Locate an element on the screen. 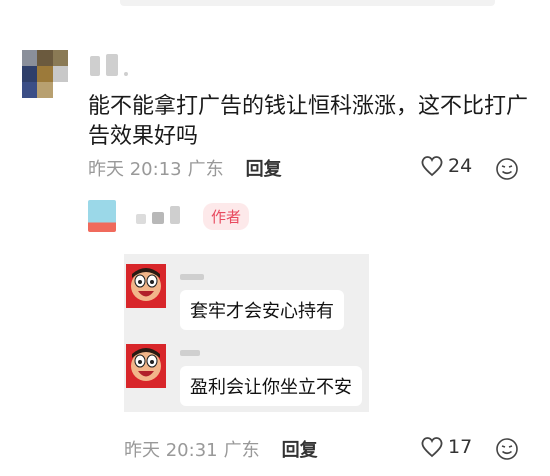 Image resolution: width=550 pixels, height=476 pixels. reply-location: 广东 is located at coordinates (241, 450).